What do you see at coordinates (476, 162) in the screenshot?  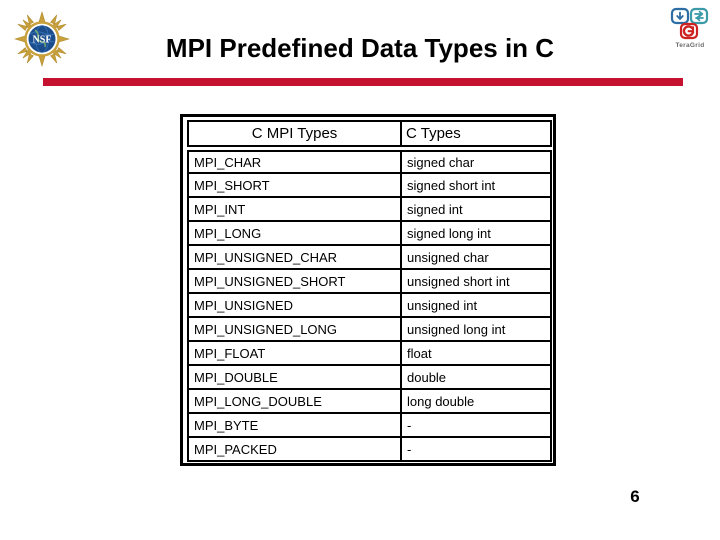 I see `cell-c-type: signed char` at bounding box center [476, 162].